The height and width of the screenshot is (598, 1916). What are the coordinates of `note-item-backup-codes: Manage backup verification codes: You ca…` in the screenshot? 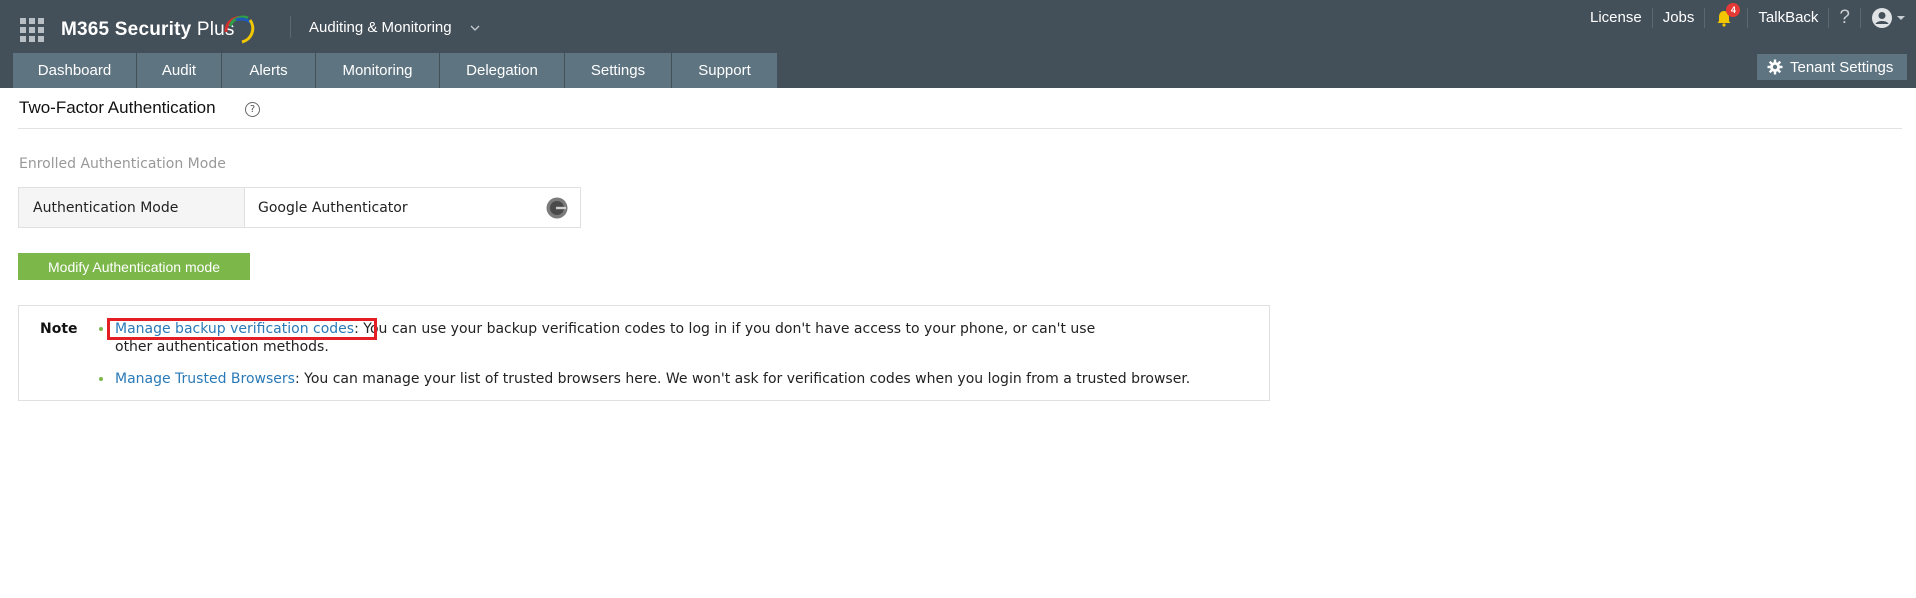 It's located at (677, 338).